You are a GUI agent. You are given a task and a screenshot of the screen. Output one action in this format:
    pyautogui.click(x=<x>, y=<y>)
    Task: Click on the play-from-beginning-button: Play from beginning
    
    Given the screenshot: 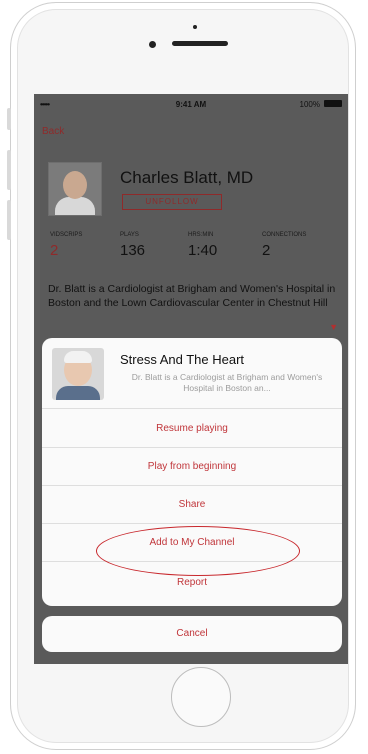 What is the action you would take?
    pyautogui.click(x=192, y=467)
    